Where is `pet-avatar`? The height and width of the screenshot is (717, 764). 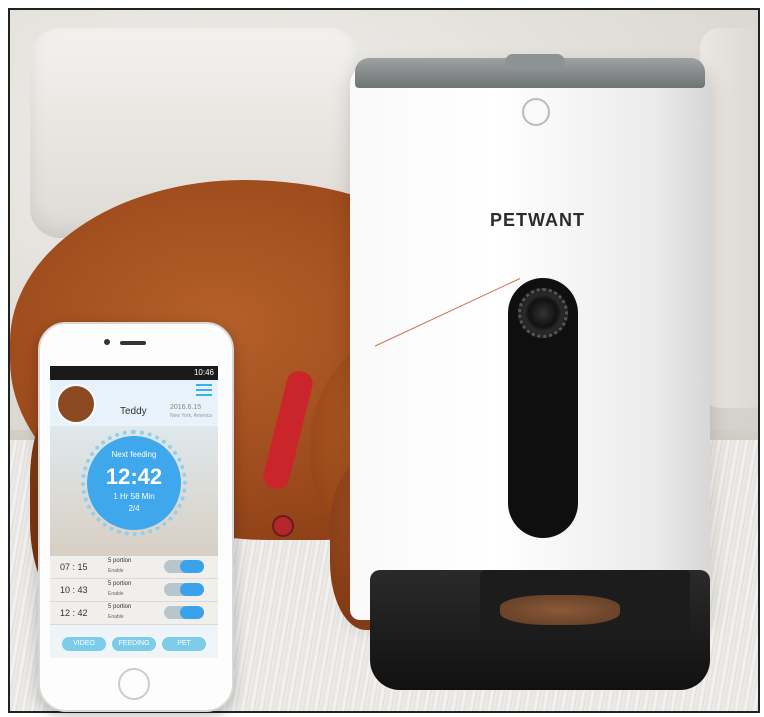 pet-avatar is located at coordinates (76, 404).